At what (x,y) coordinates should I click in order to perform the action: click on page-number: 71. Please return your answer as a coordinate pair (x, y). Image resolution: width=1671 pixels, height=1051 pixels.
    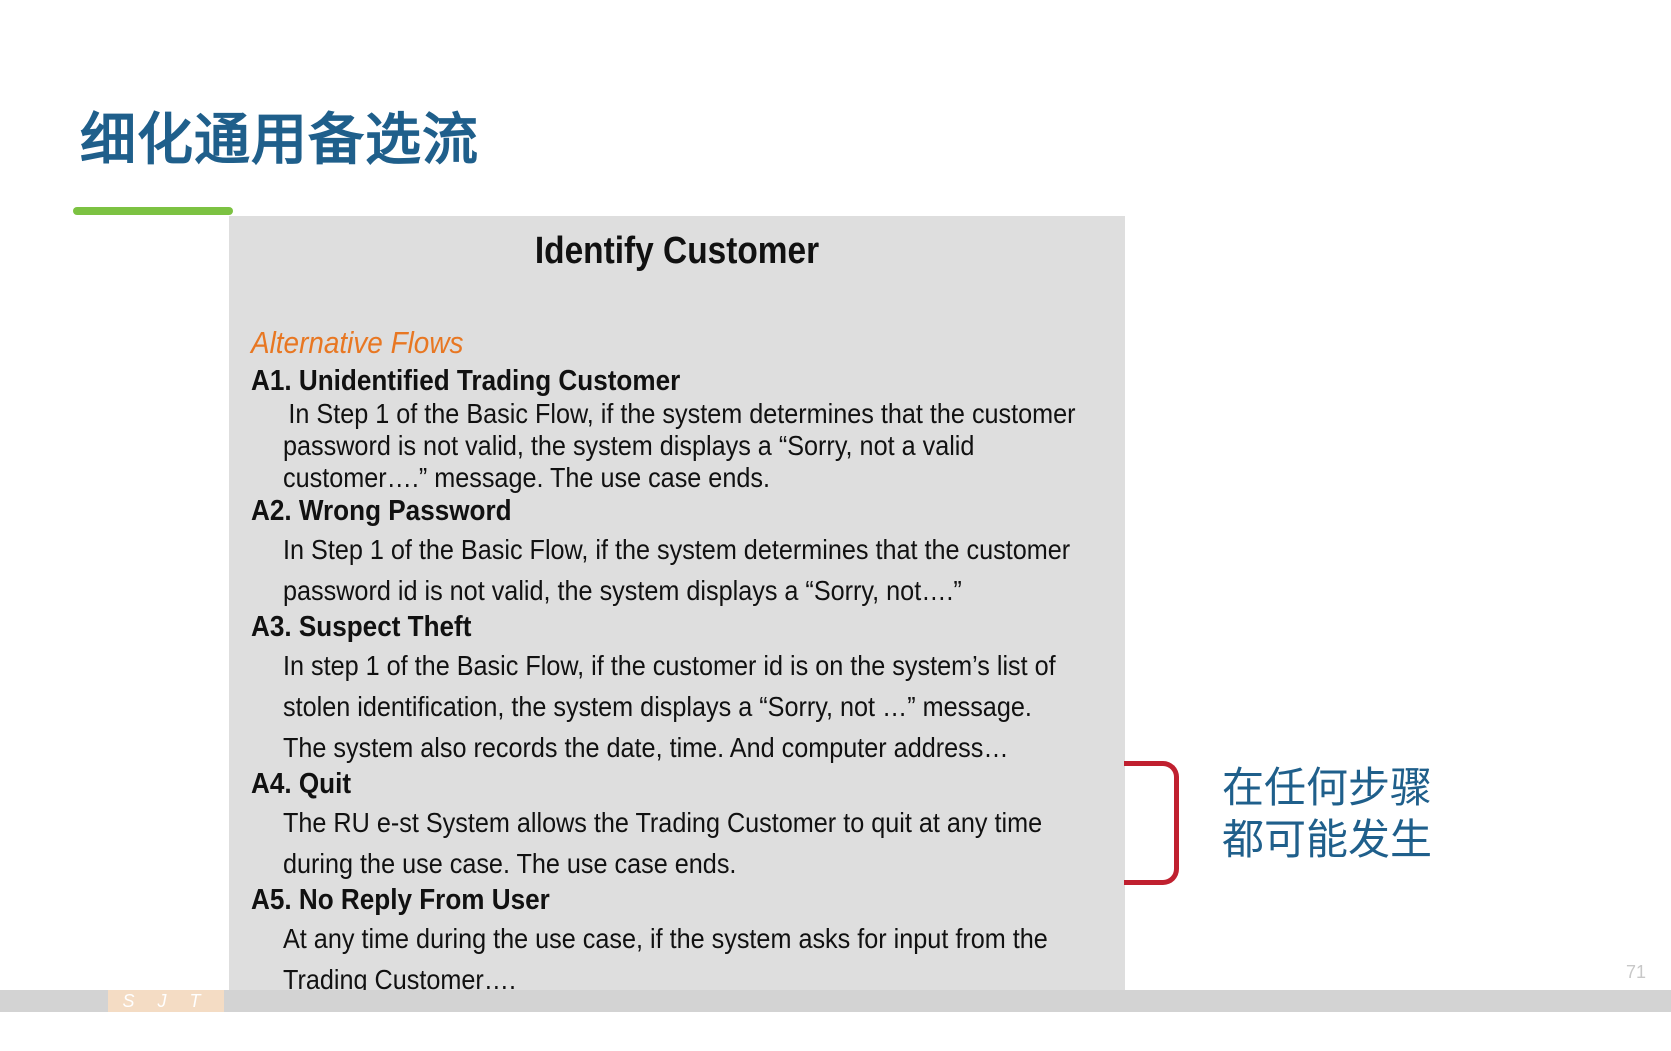
    Looking at the image, I should click on (1636, 972).